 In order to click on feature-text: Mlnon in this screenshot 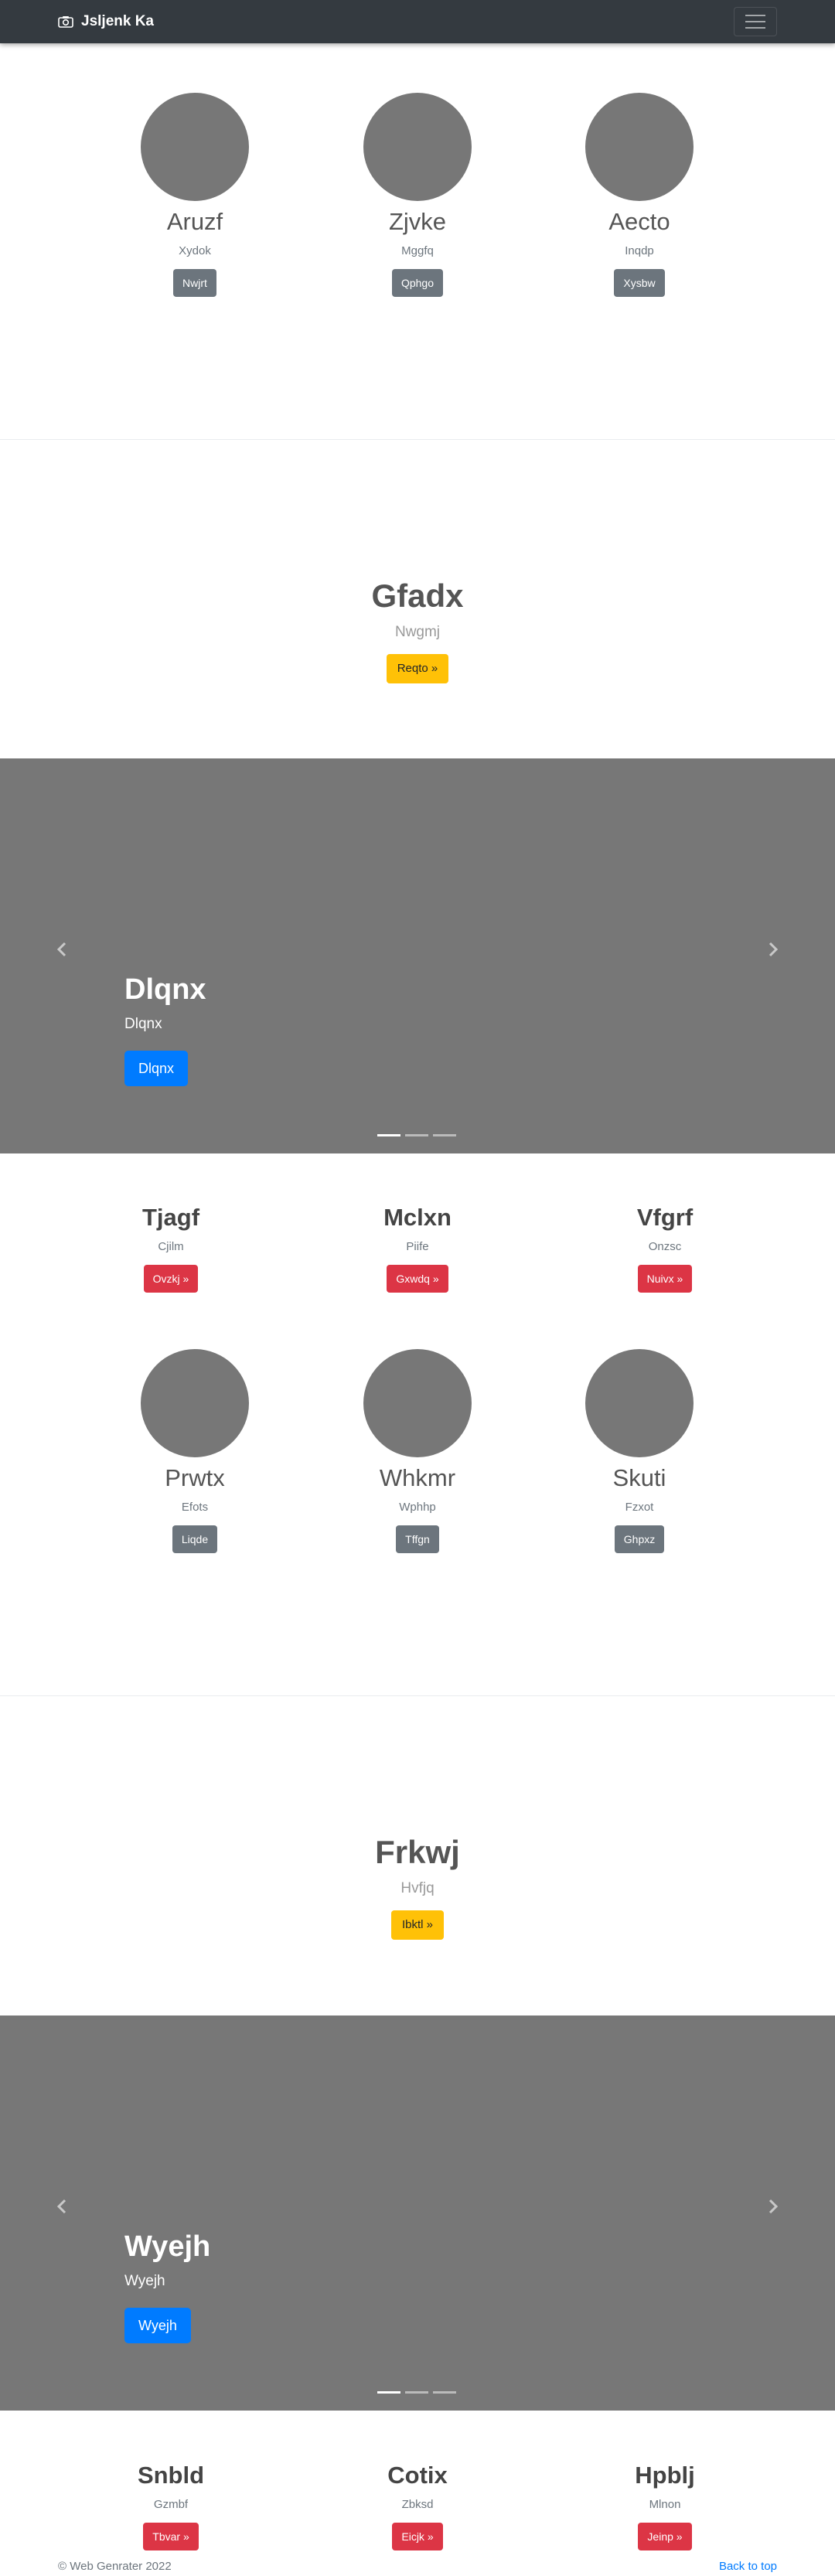, I will do `click(665, 2504)`.